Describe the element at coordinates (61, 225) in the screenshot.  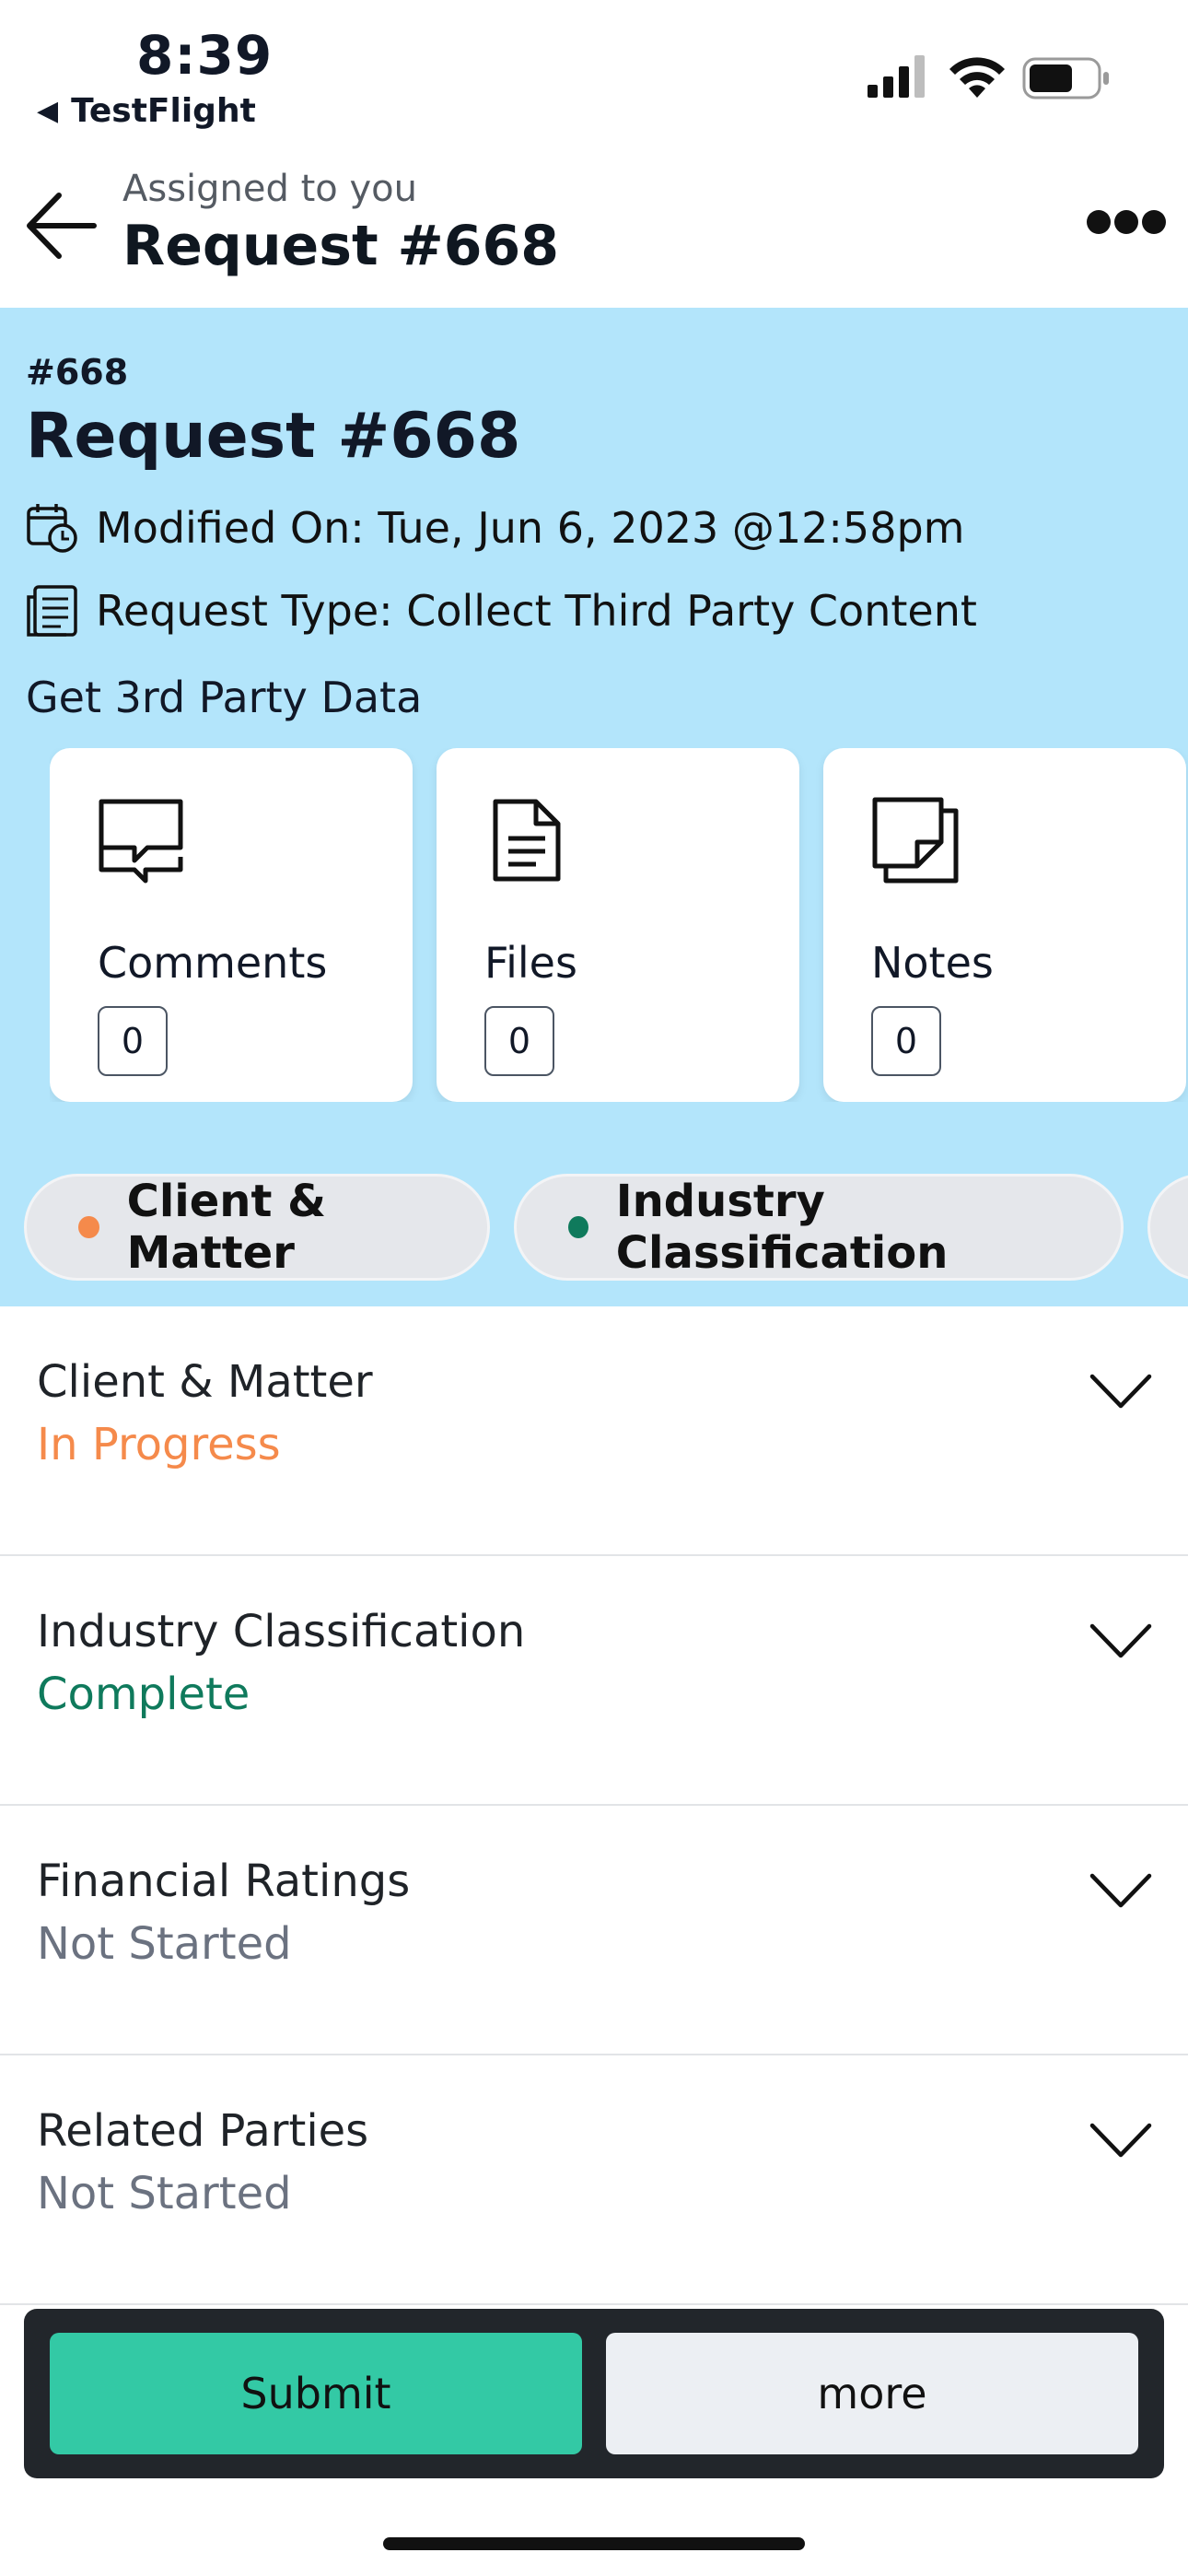
I see `back-arrow-icon` at that location.